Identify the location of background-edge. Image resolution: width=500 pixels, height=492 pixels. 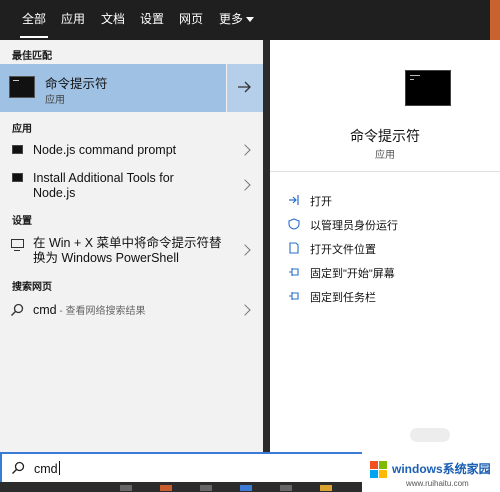
(495, 20).